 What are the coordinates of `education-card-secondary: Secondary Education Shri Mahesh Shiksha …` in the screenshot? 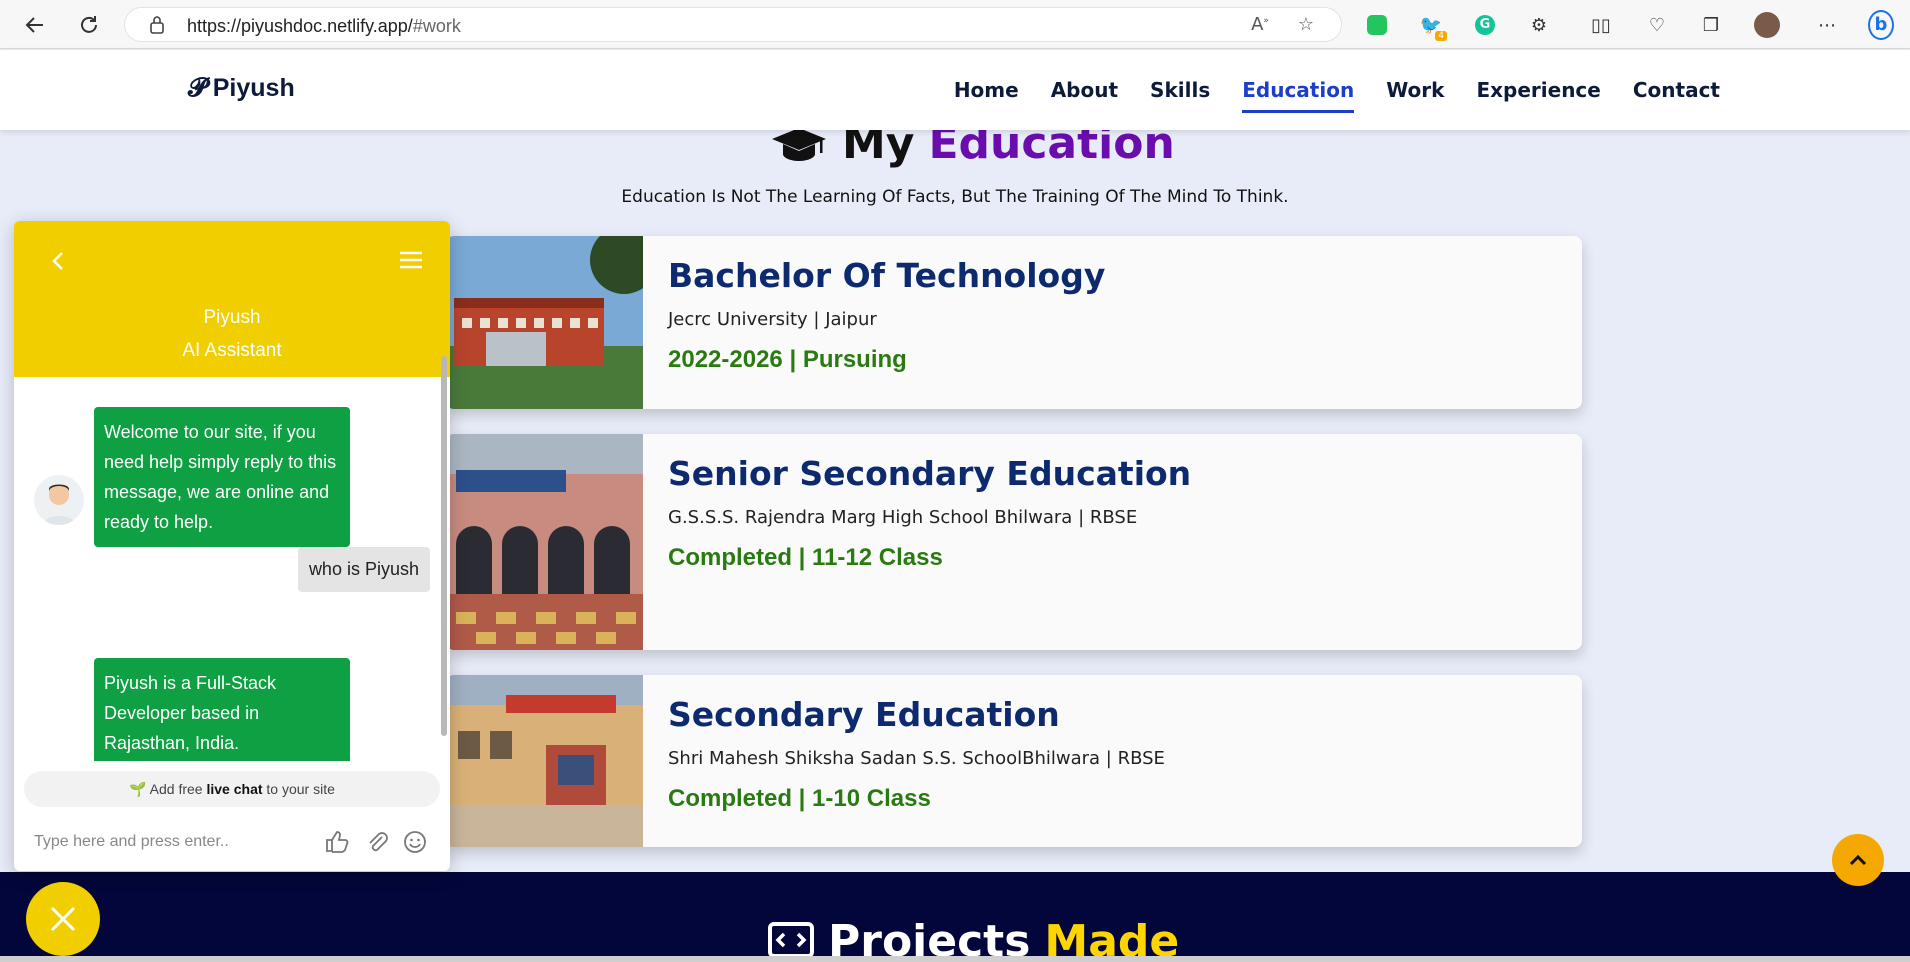 It's located at (1014, 761).